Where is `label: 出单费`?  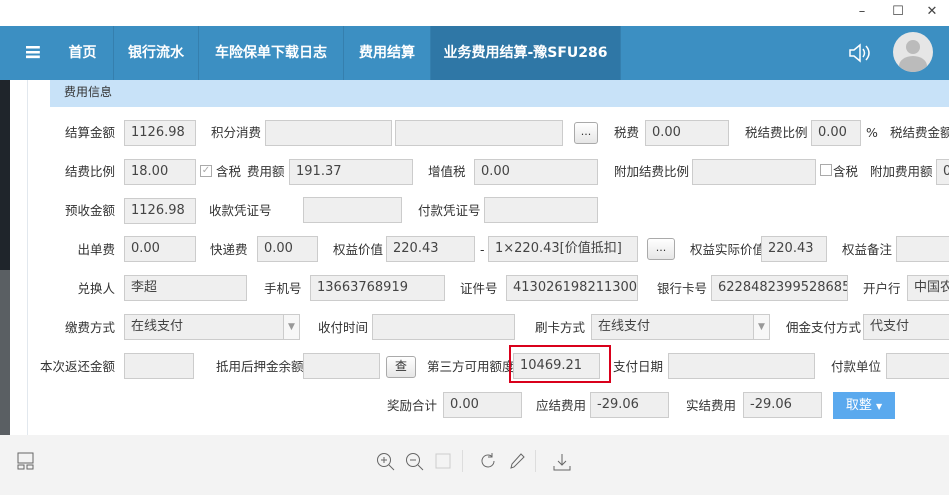
label: 出单费 is located at coordinates (96, 249).